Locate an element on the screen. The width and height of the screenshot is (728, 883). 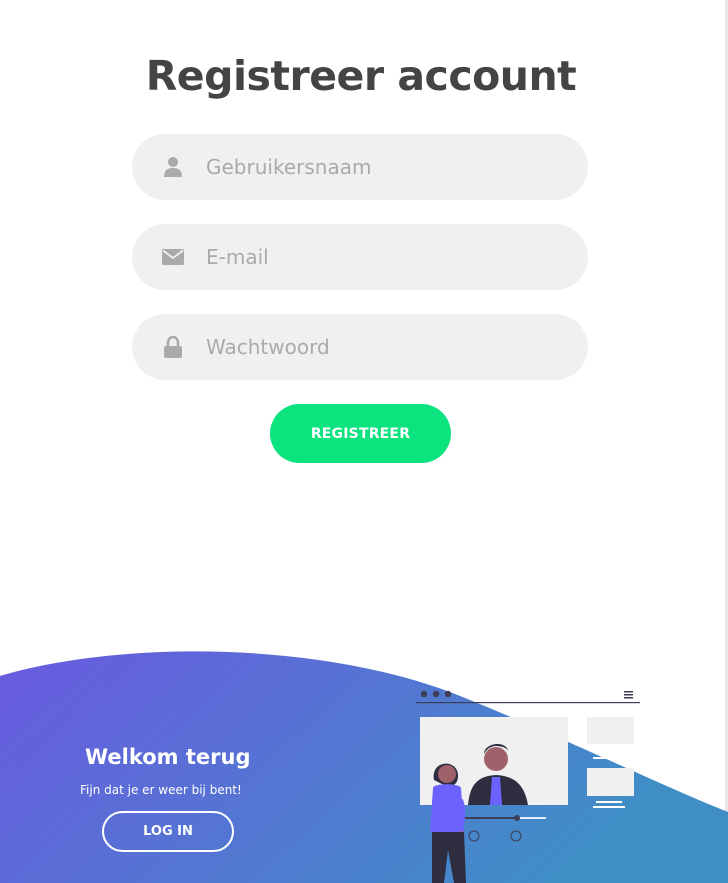
video-call-illustration is located at coordinates (528, 786).